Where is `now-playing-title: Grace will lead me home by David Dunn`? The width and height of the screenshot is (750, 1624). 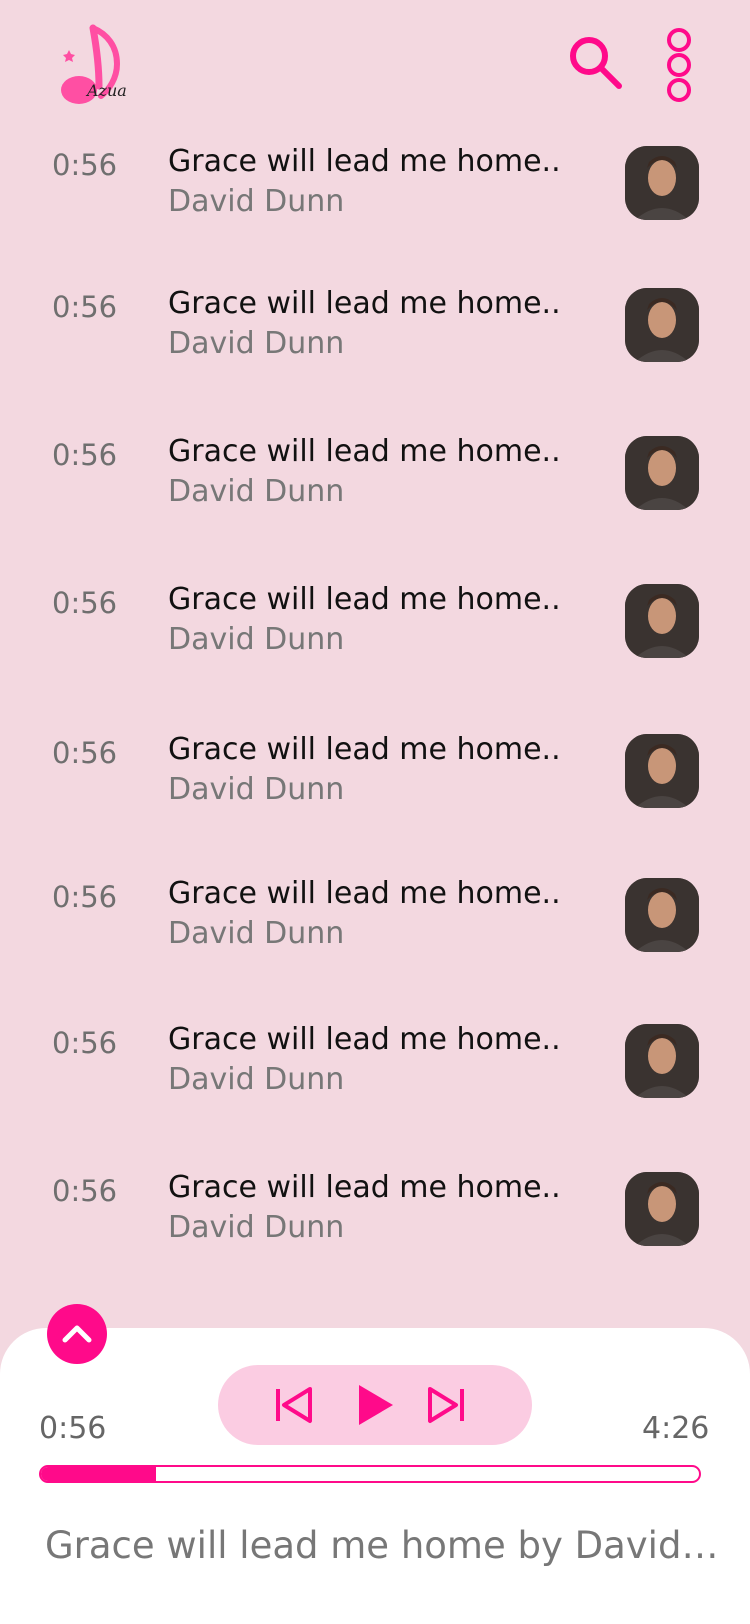
now-playing-title: Grace will lead me home by David Dunn is located at coordinates (385, 1545).